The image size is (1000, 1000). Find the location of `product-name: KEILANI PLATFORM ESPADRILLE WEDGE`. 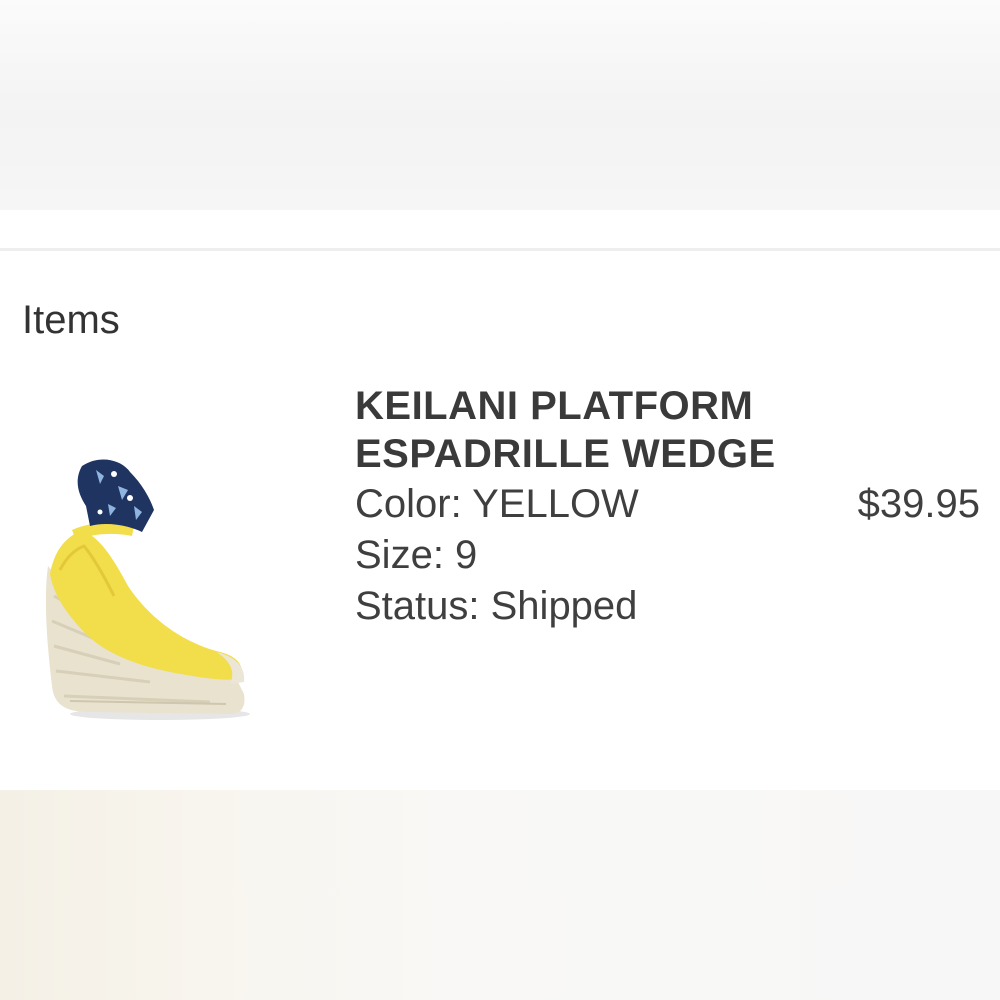

product-name: KEILANI PLATFORM ESPADRILLE WEDGE is located at coordinates (595, 430).